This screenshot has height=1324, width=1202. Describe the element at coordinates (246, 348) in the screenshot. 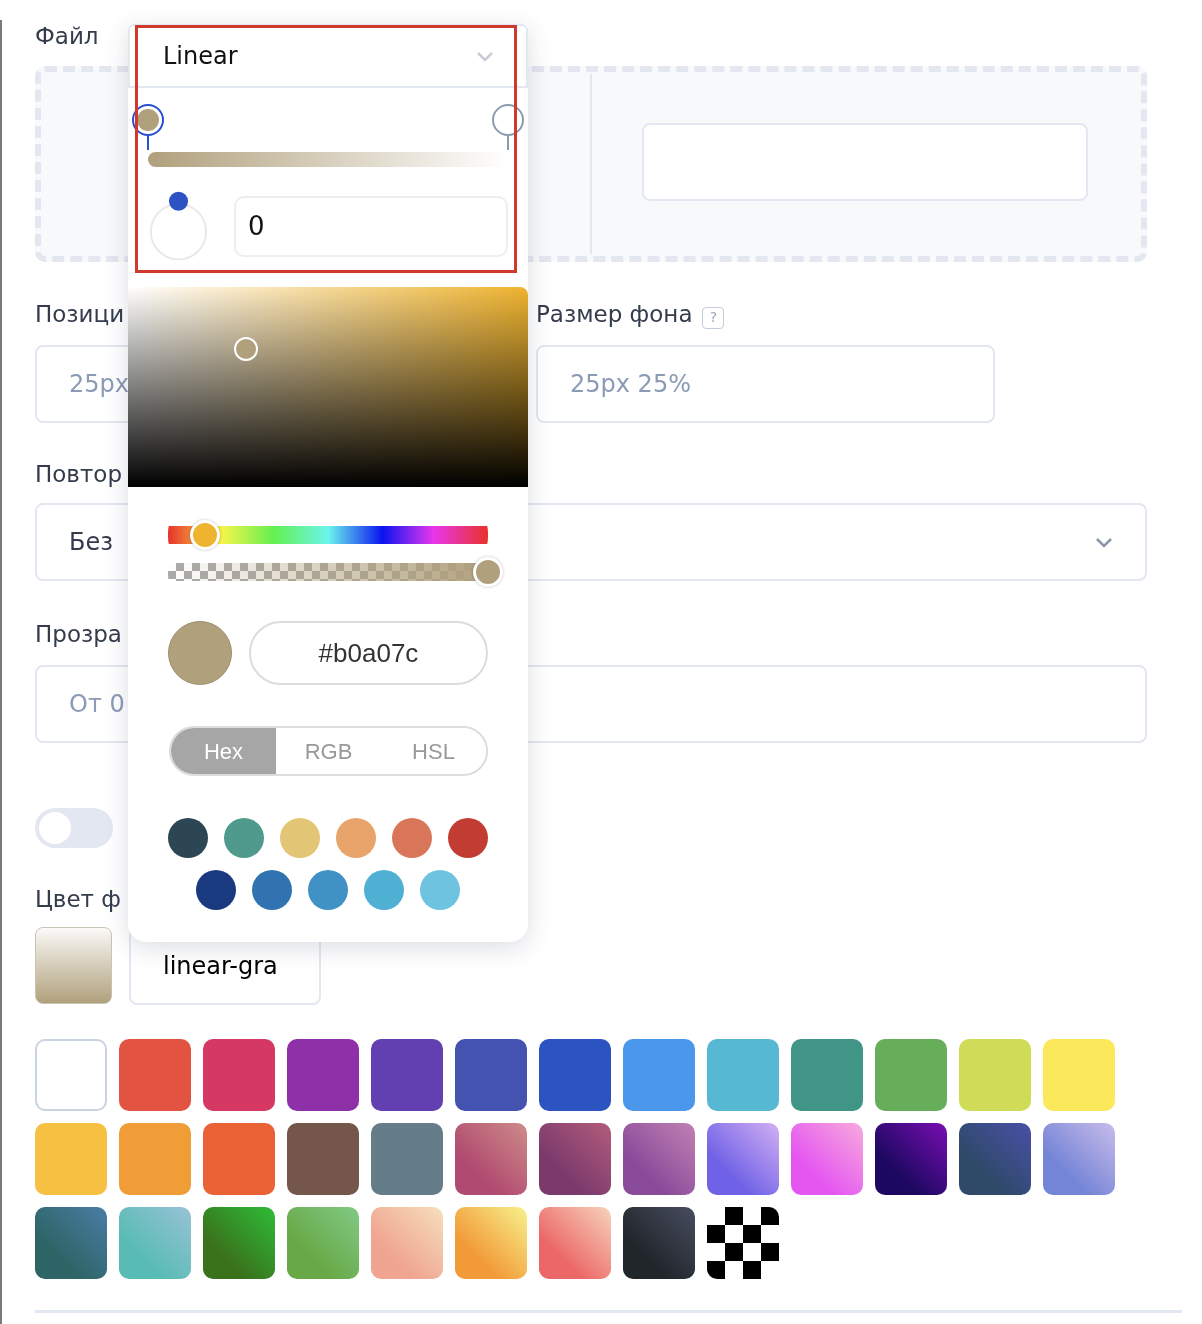

I see `saturation-cursor` at that location.